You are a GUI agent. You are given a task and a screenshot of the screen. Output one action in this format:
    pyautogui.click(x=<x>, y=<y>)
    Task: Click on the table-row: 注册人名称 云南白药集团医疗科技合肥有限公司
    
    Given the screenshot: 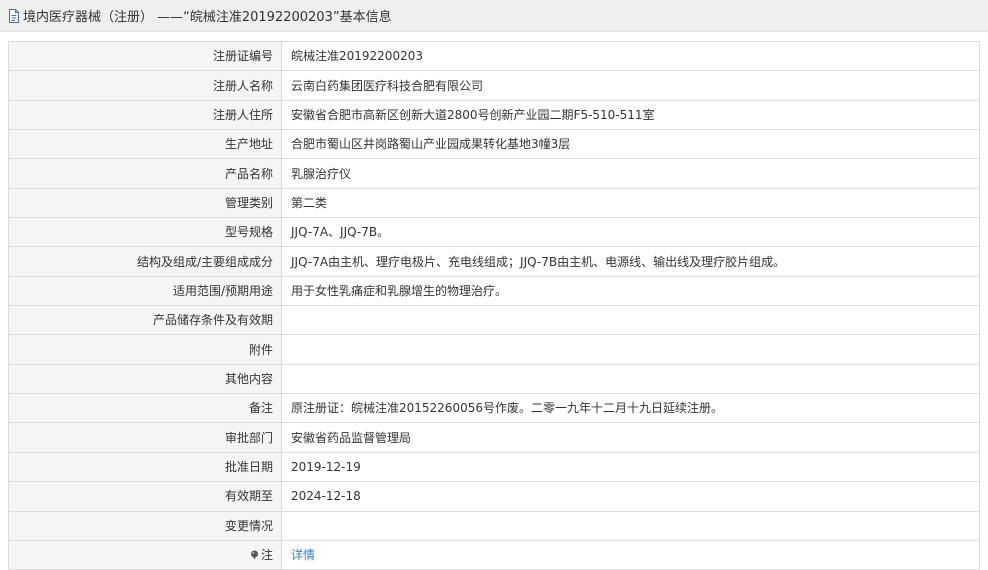 What is the action you would take?
    pyautogui.click(x=494, y=85)
    